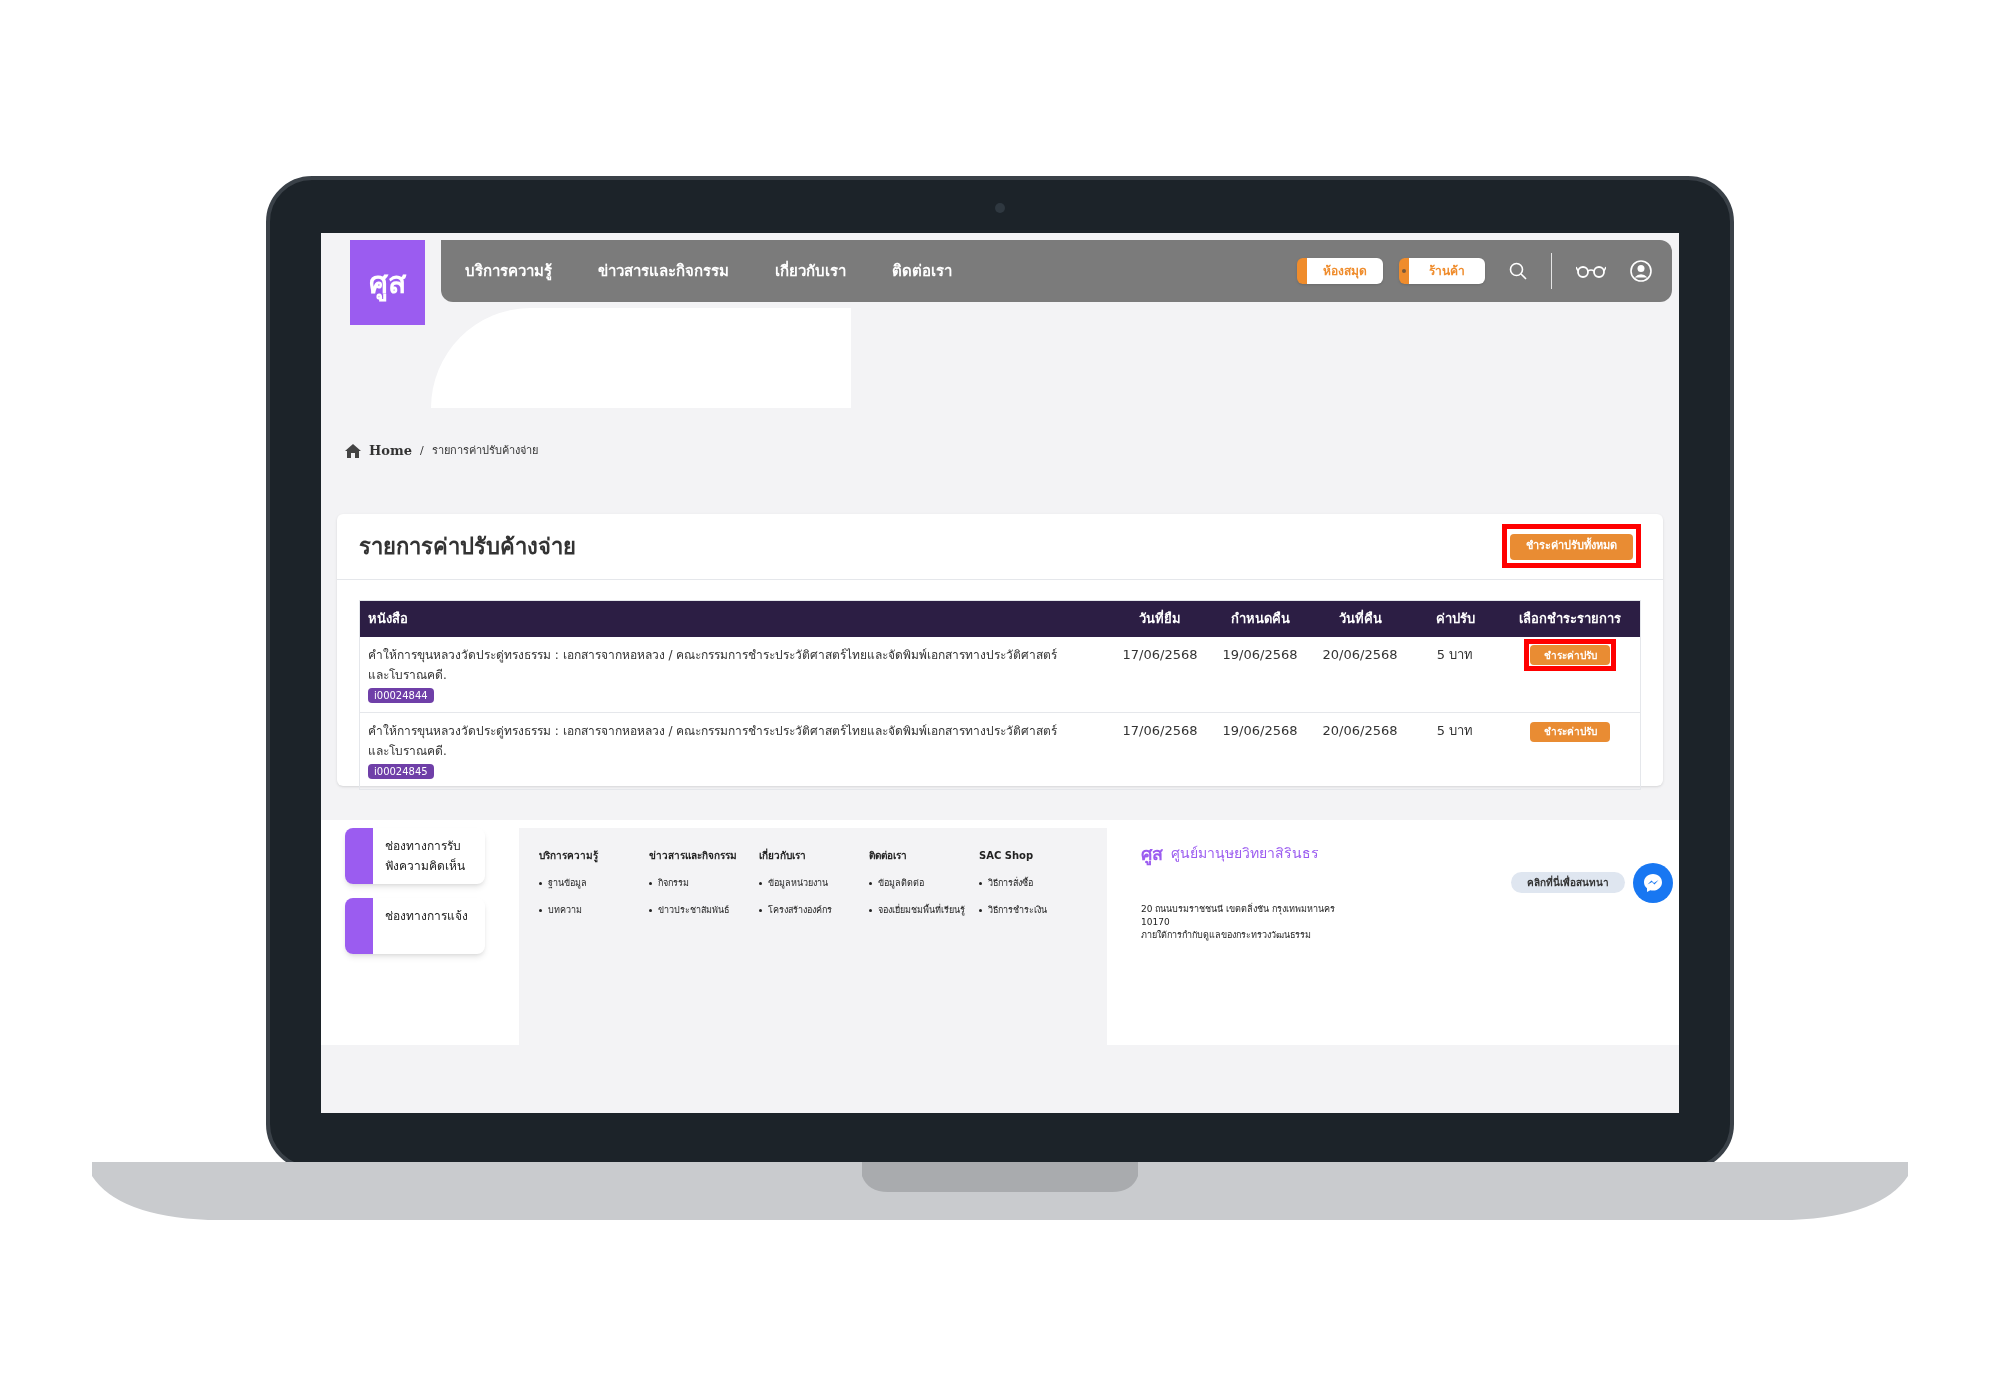 Image resolution: width=2000 pixels, height=1398 pixels. What do you see at coordinates (1156, 922) in the screenshot?
I see `address-line: 10170` at bounding box center [1156, 922].